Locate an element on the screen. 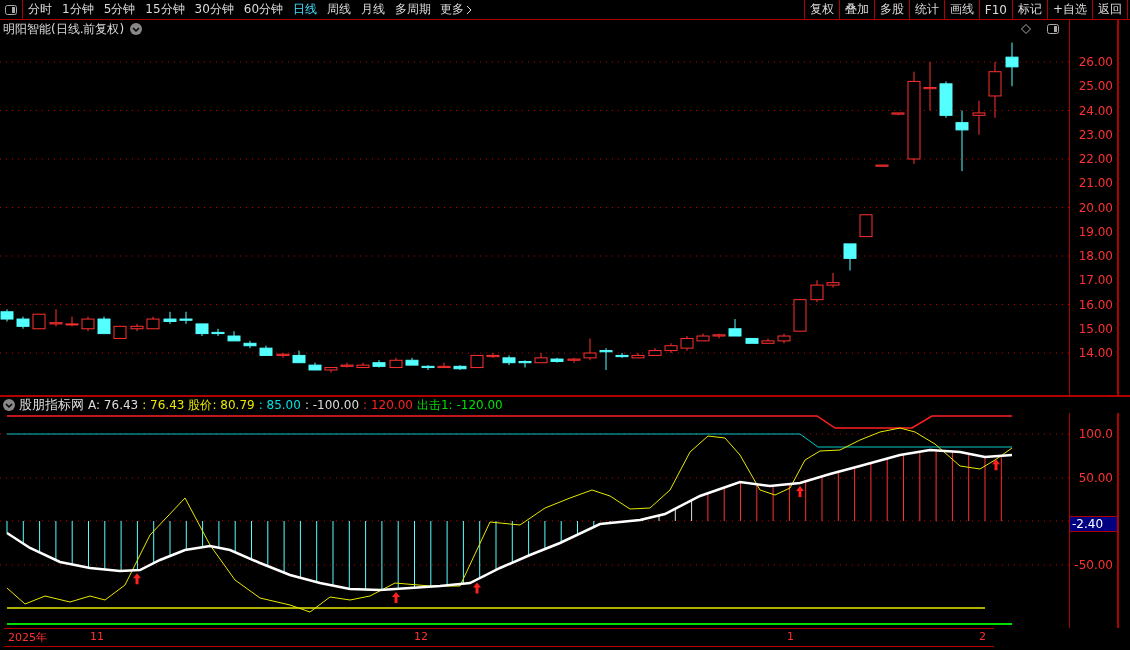 The height and width of the screenshot is (650, 1130). chevron-right-icon is located at coordinates (469, 9).